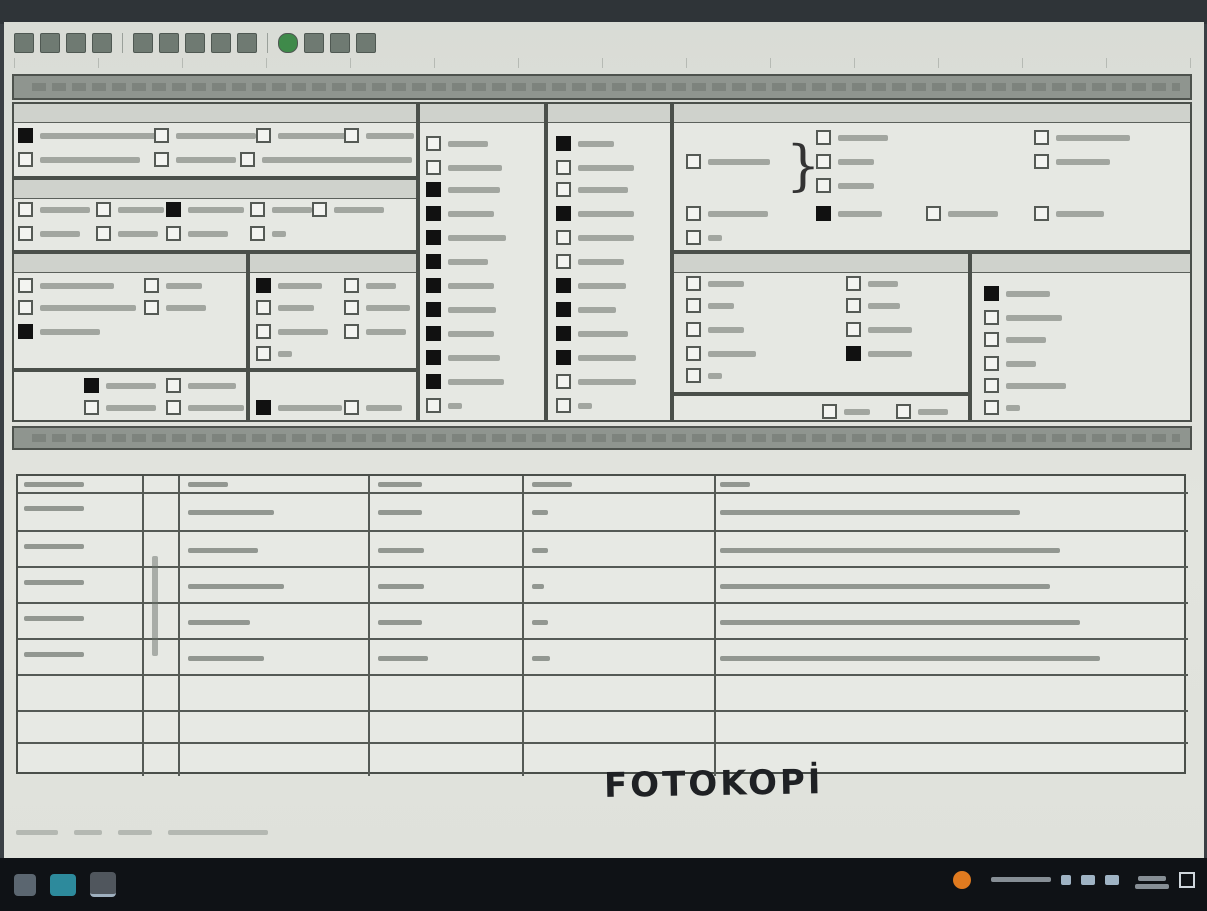 The image size is (1207, 911). What do you see at coordinates (1152, 879) in the screenshot?
I see `clock` at bounding box center [1152, 879].